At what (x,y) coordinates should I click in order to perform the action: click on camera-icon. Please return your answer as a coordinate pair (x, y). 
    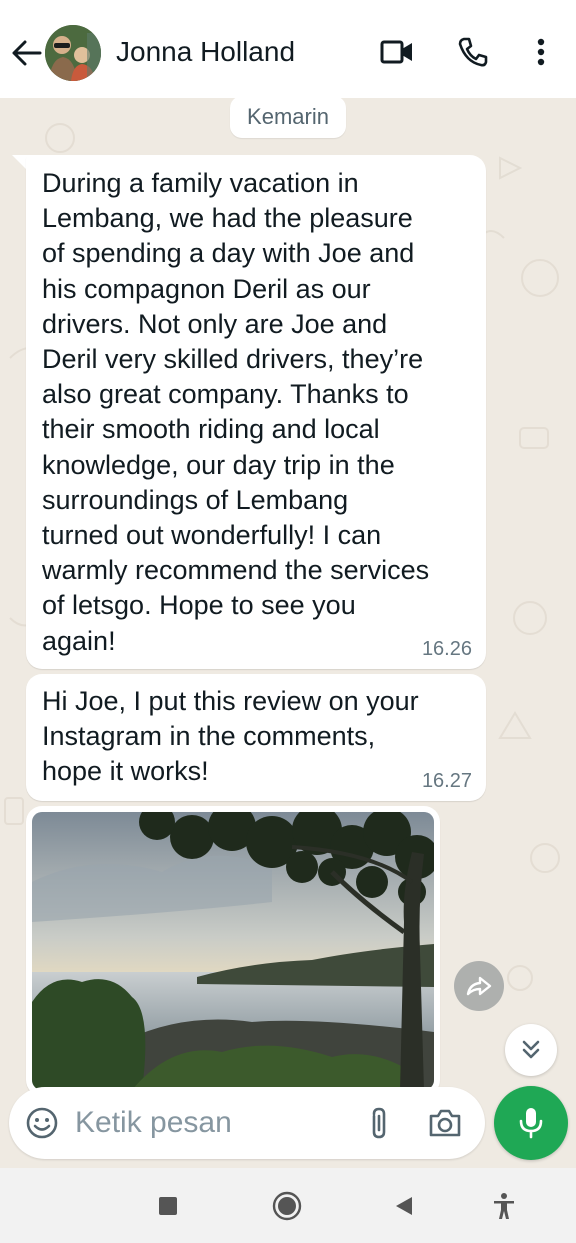
    Looking at the image, I should click on (445, 1123).